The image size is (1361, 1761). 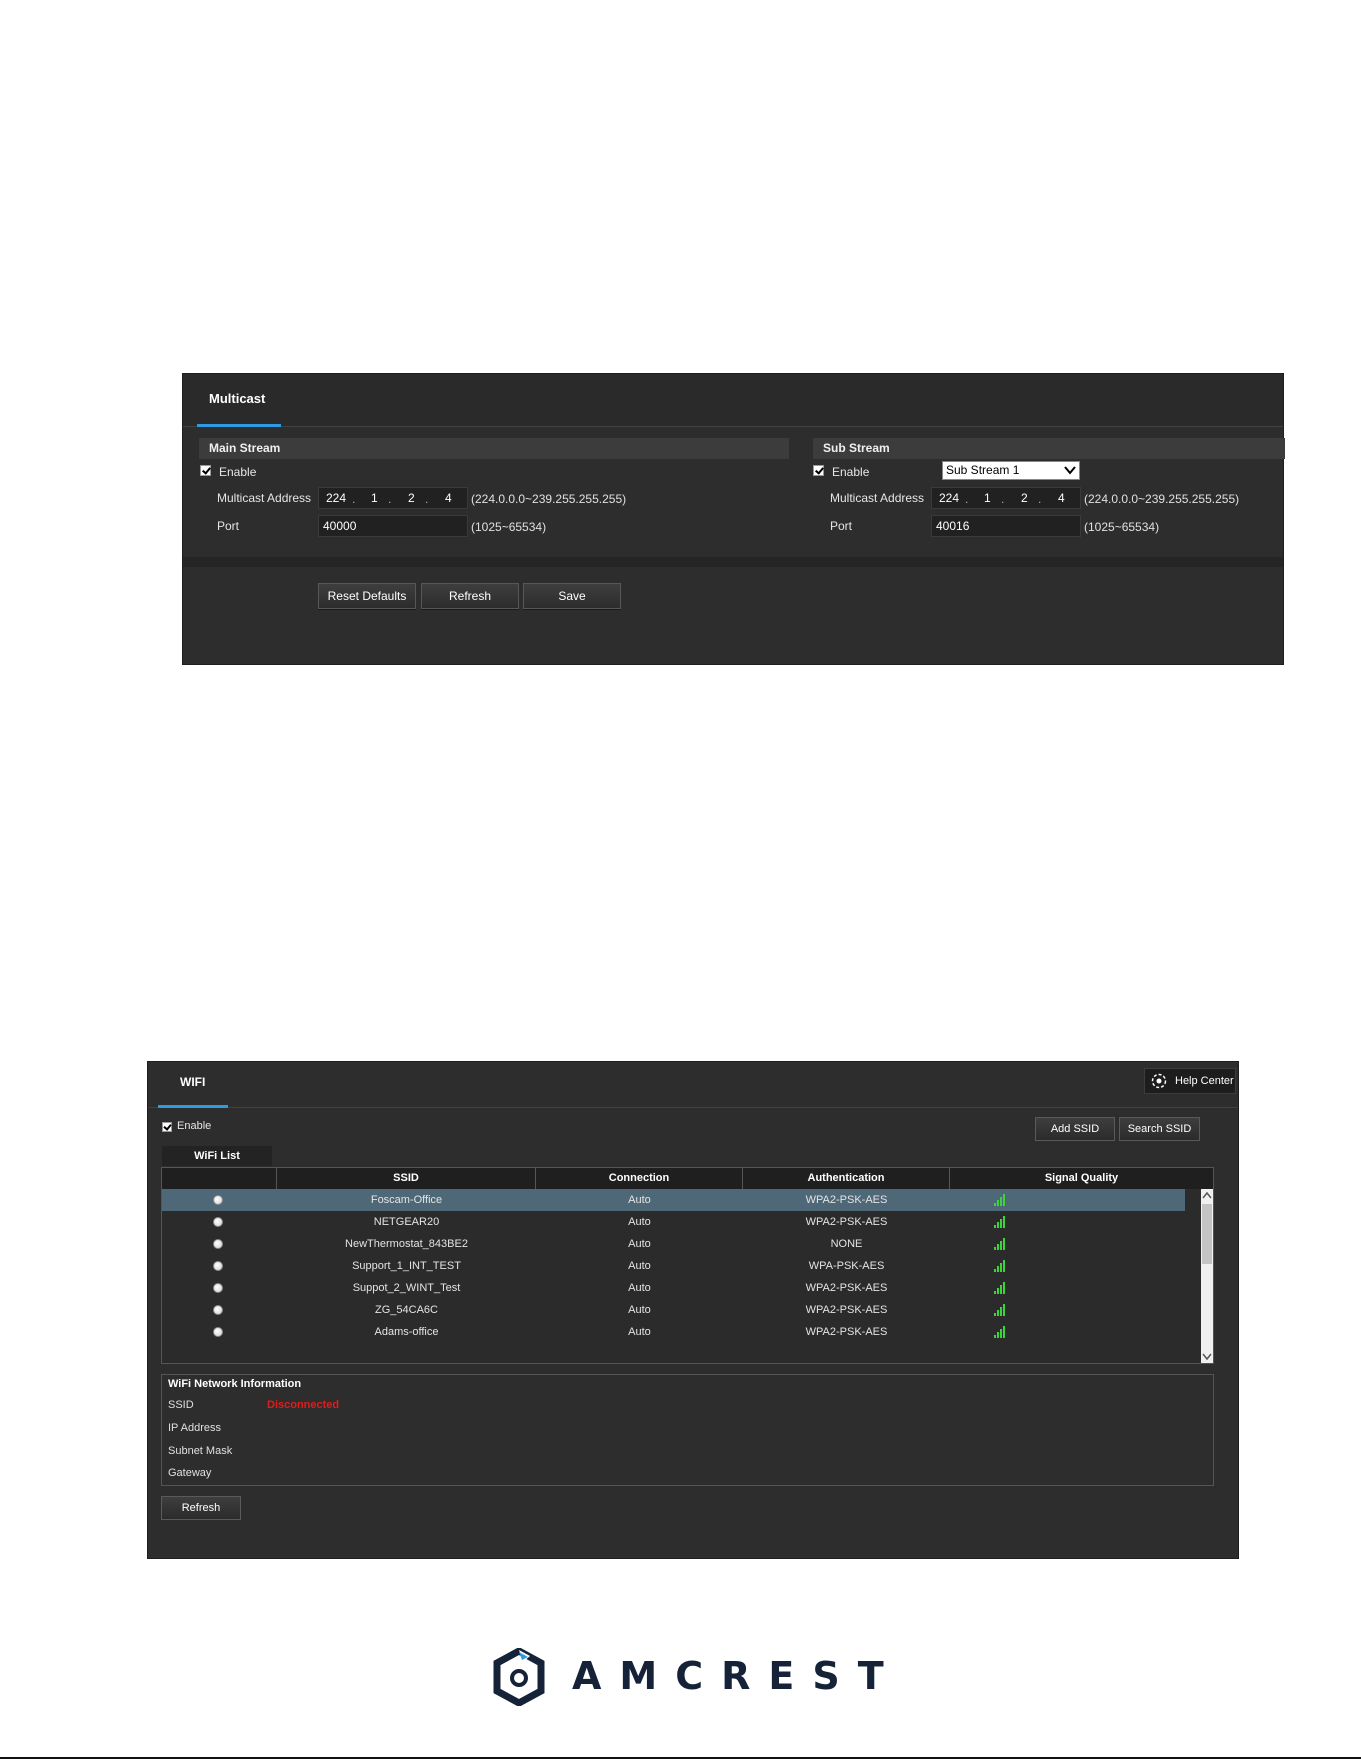 What do you see at coordinates (217, 1156) in the screenshot?
I see `wifi-list-tab: WiFi List` at bounding box center [217, 1156].